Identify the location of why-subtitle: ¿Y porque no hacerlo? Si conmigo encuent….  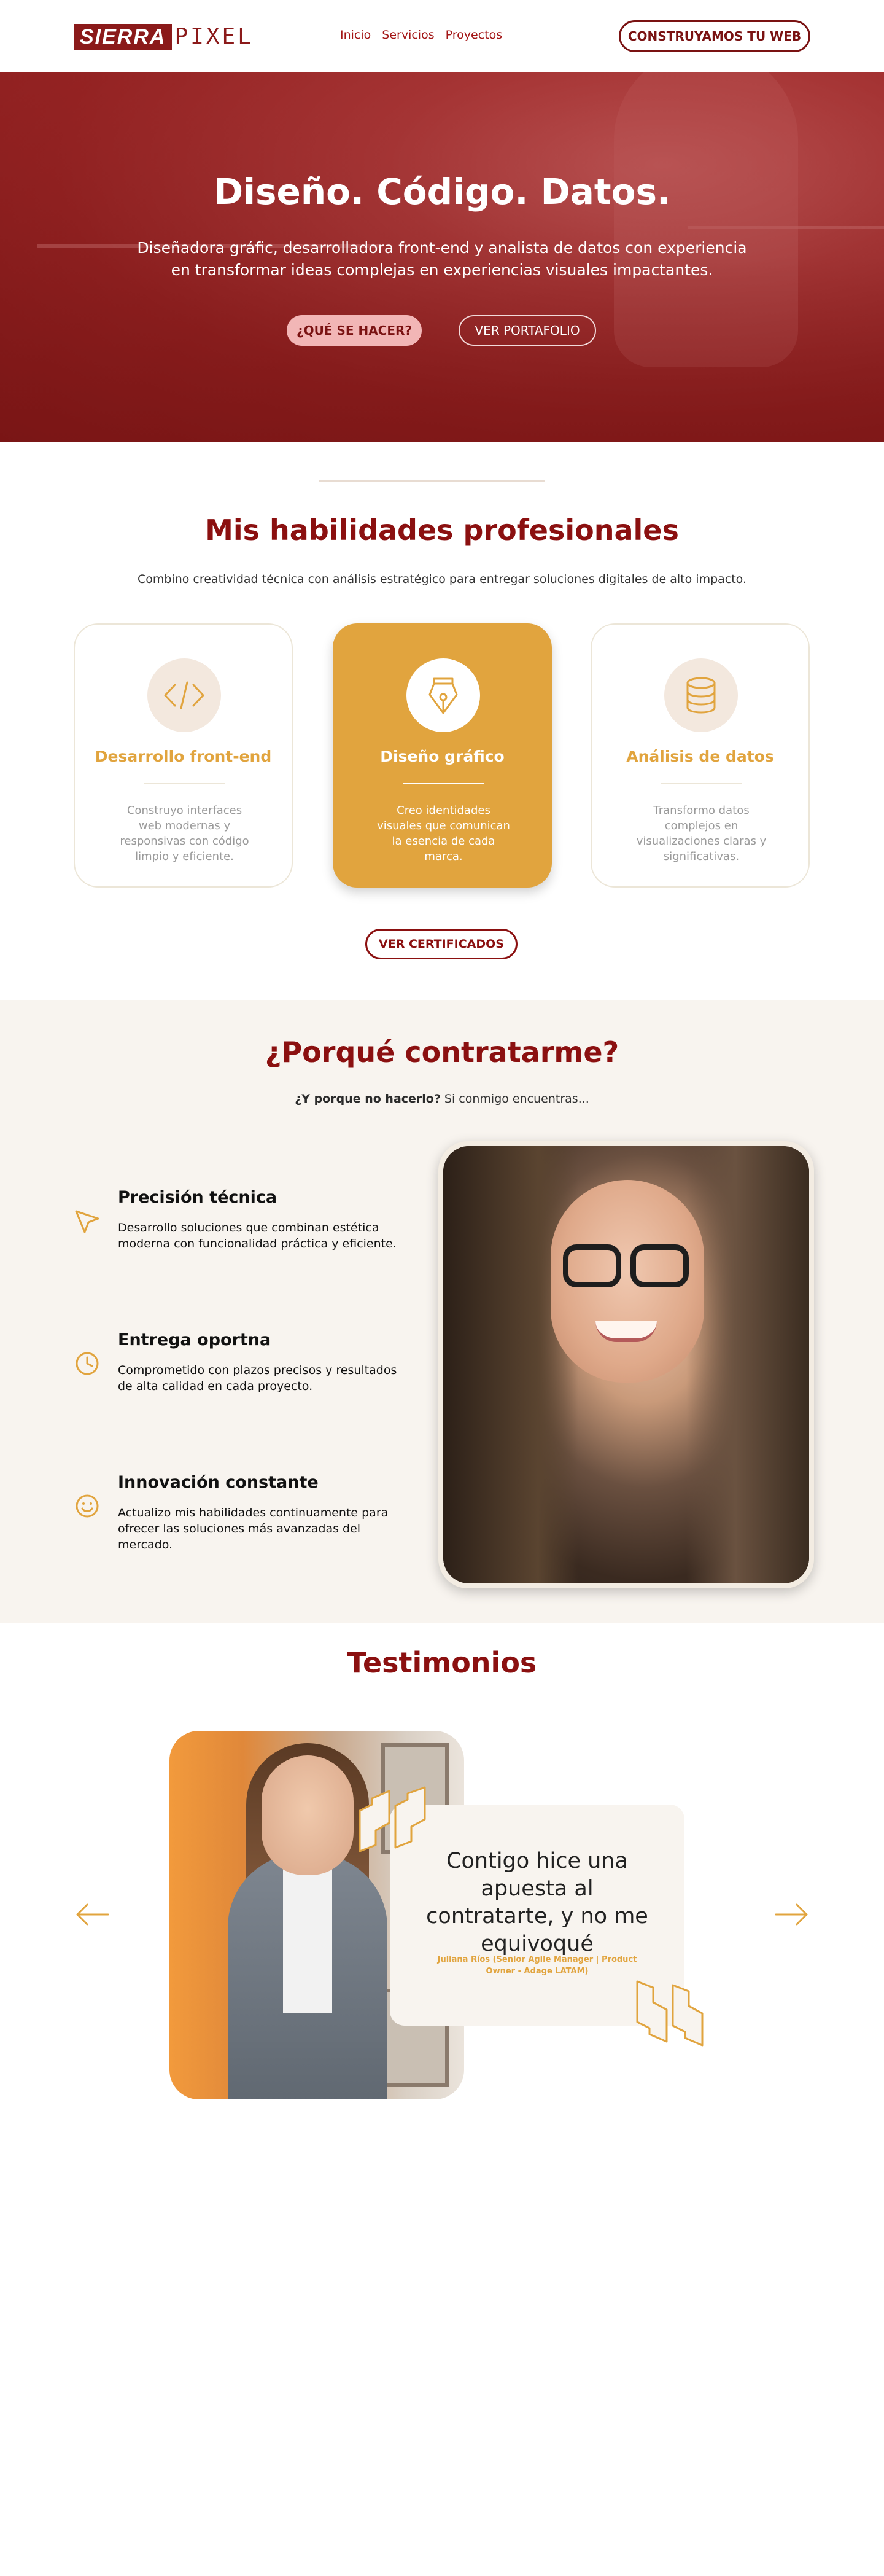
(442, 1099).